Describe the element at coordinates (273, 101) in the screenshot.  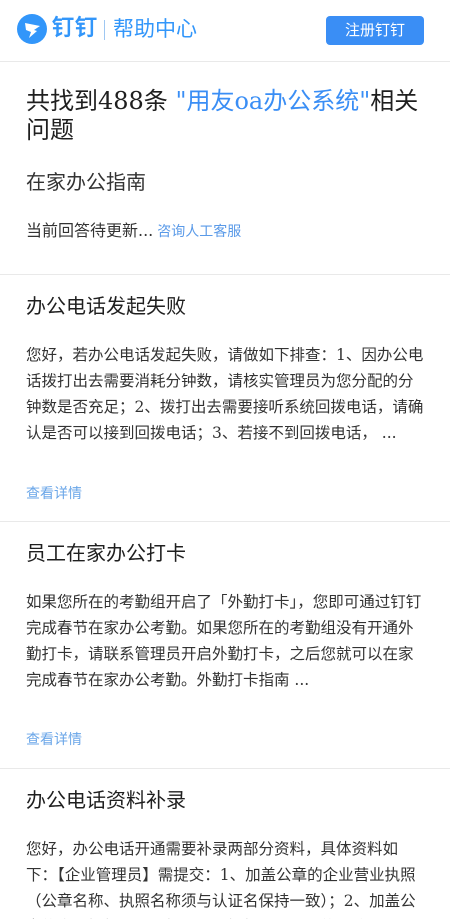
I see `search-keyword: "用友oa办公系统"` at that location.